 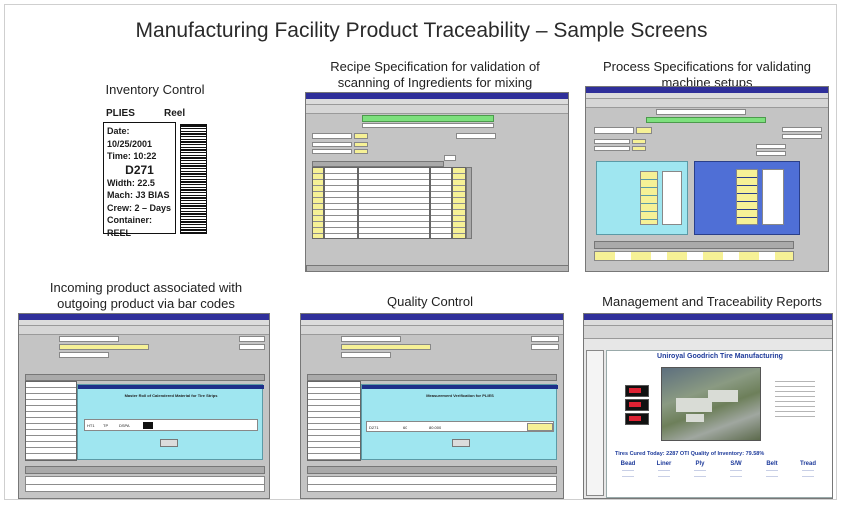 What do you see at coordinates (129, 226) in the screenshot?
I see `label-container: Container: REEL` at bounding box center [129, 226].